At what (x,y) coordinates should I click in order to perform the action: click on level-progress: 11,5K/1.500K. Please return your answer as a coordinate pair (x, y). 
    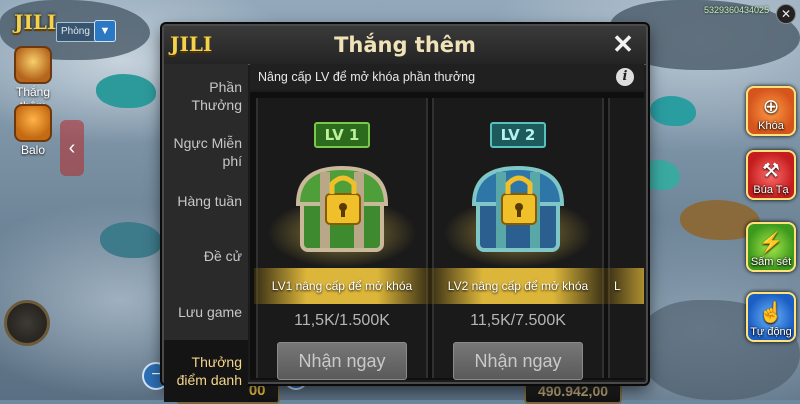
    Looking at the image, I should click on (342, 320).